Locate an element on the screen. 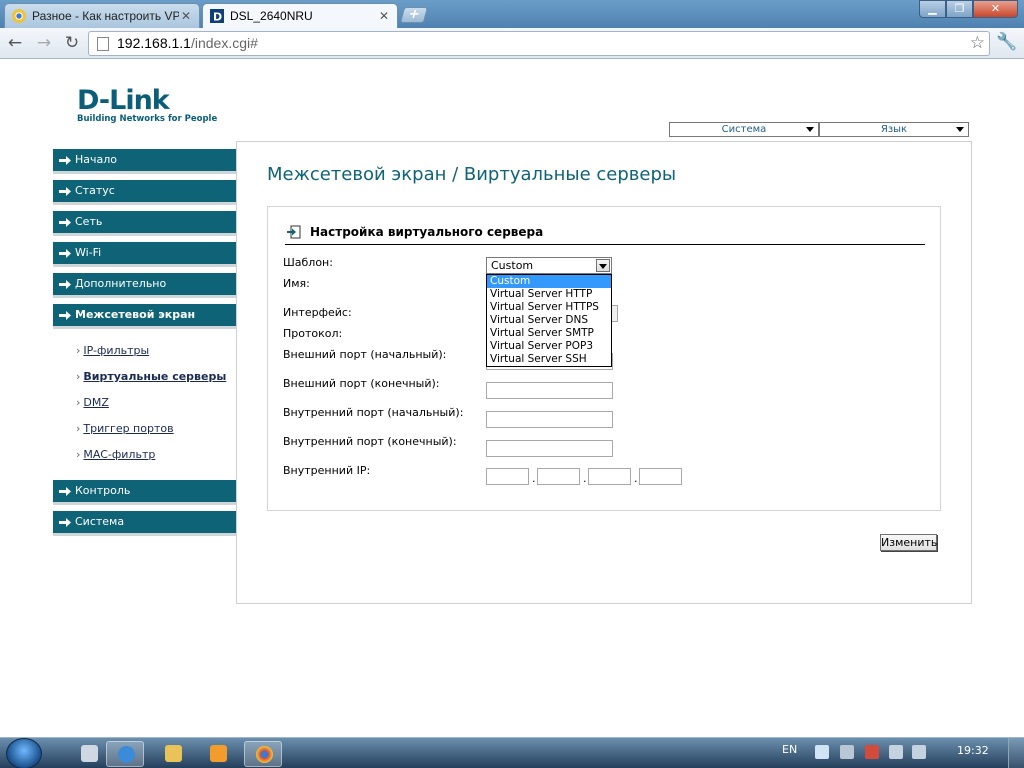  int-port-end-input is located at coordinates (549, 448).